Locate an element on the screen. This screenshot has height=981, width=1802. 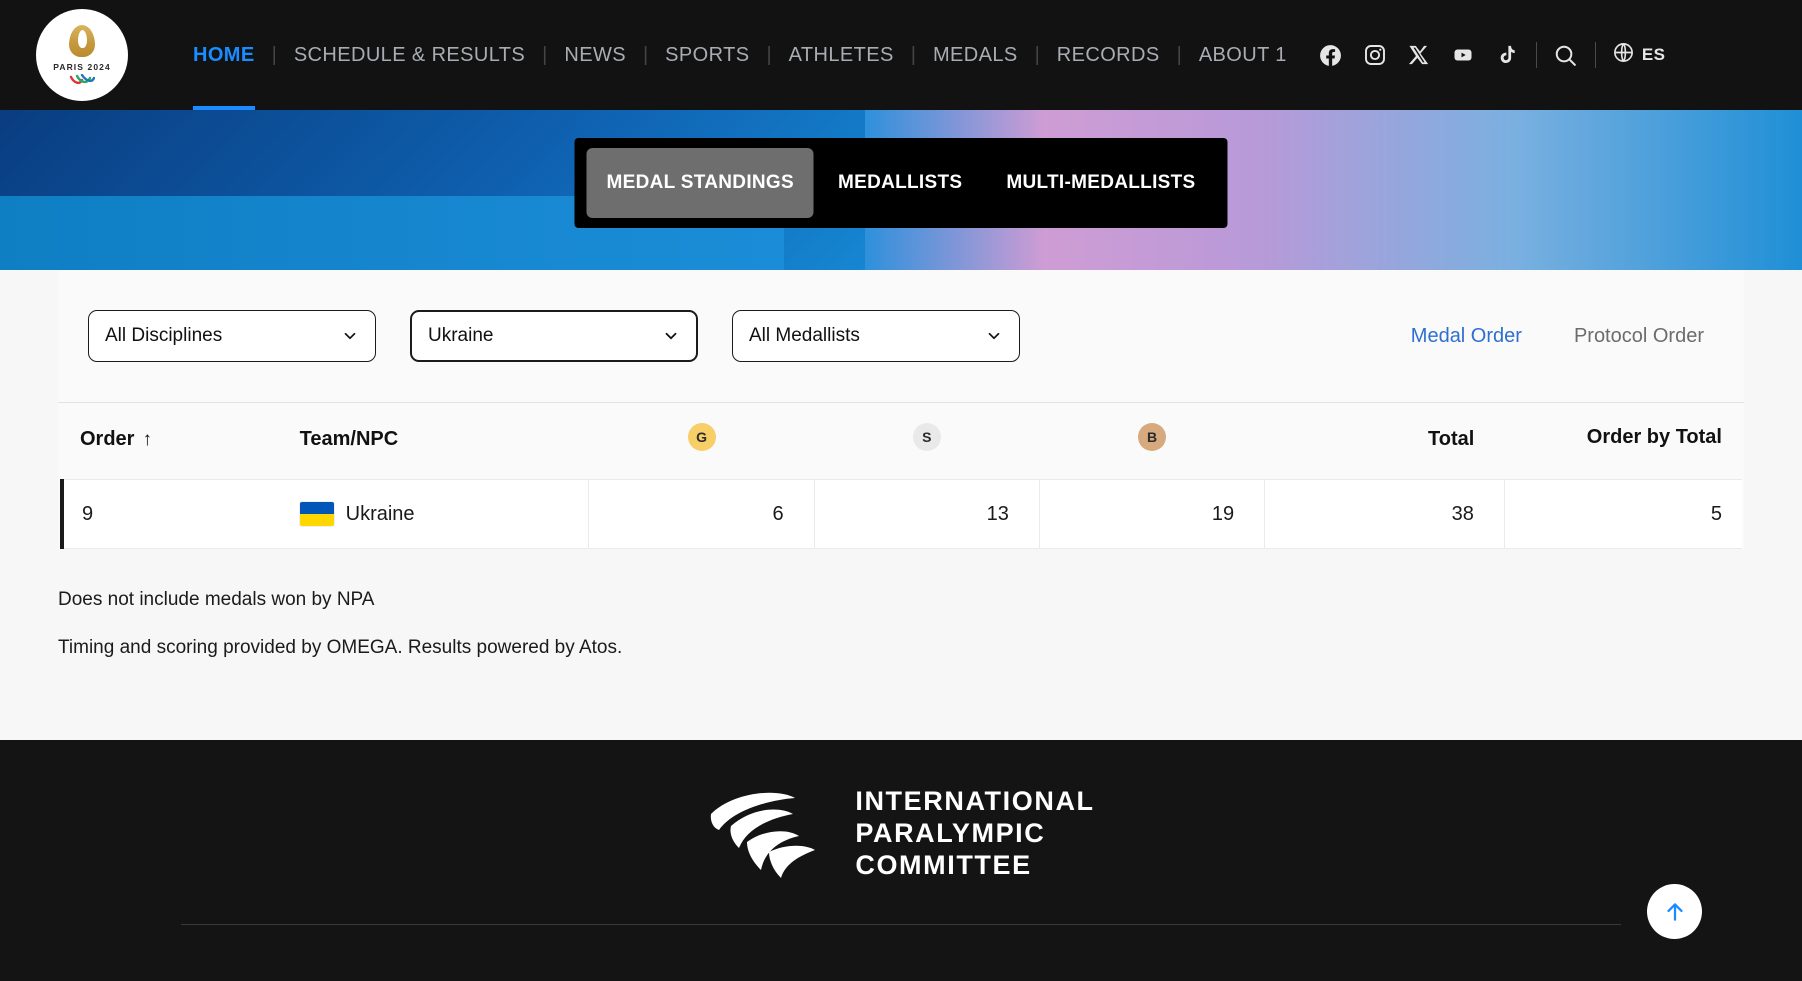
ipc-logo-text: INTERNATIONAL PARALYMPIC COMMITTEE is located at coordinates (974, 834).